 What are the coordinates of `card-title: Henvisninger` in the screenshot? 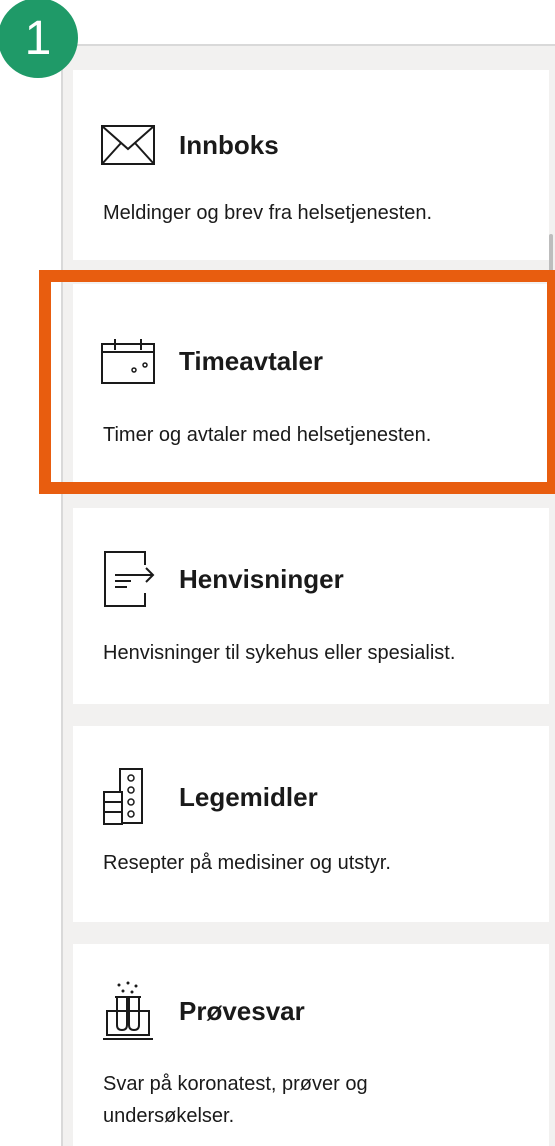 It's located at (261, 578).